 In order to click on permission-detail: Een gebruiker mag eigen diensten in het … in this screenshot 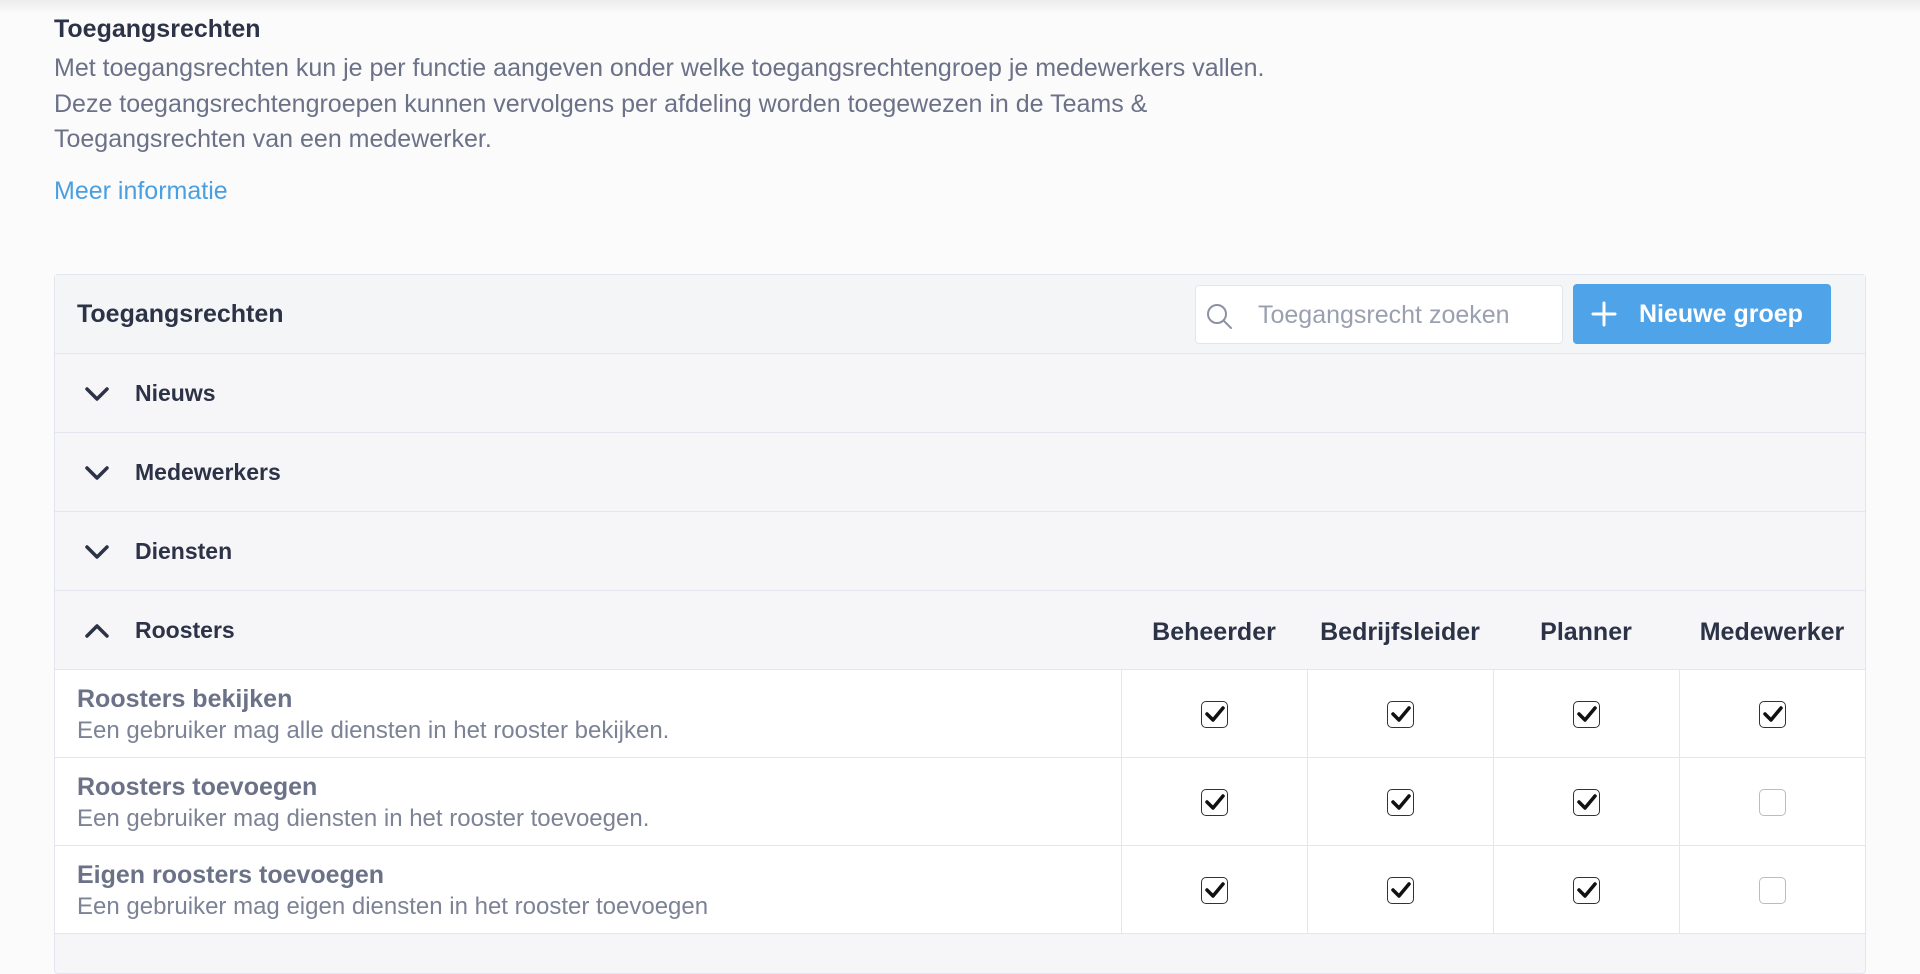, I will do `click(393, 906)`.